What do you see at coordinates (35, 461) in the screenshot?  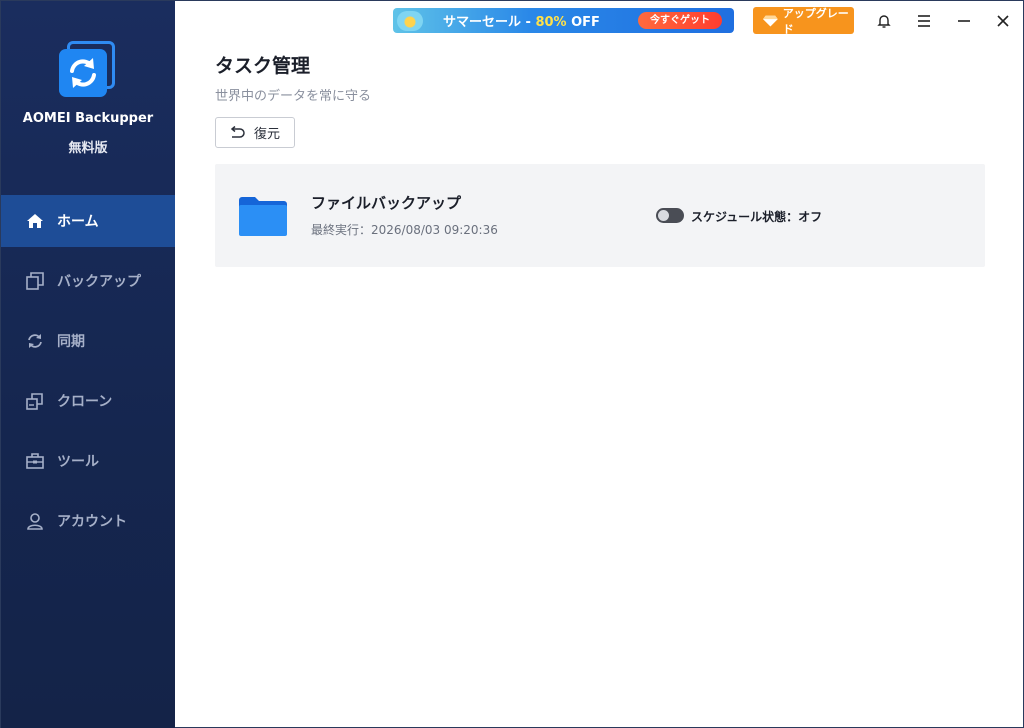 I see `toolbox-icon` at bounding box center [35, 461].